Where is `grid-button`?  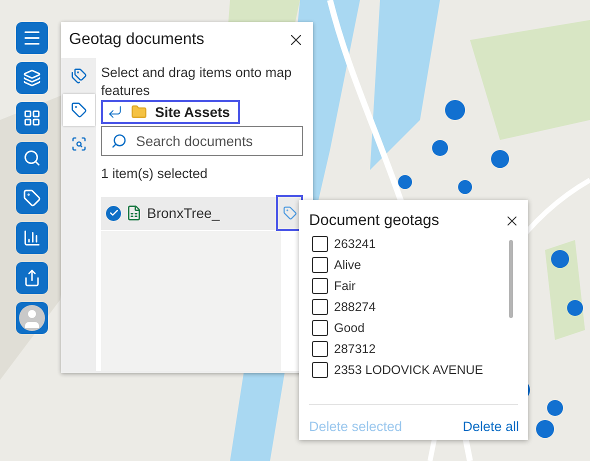
grid-button is located at coordinates (32, 118).